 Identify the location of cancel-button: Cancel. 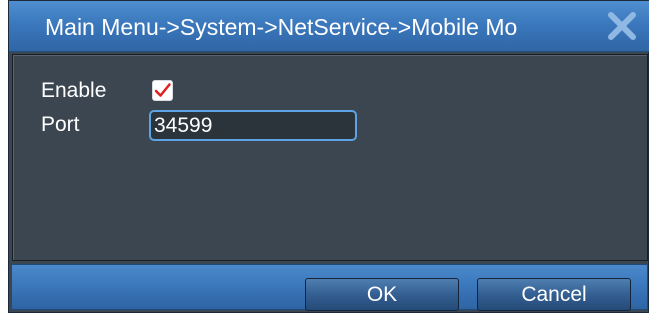
(554, 294).